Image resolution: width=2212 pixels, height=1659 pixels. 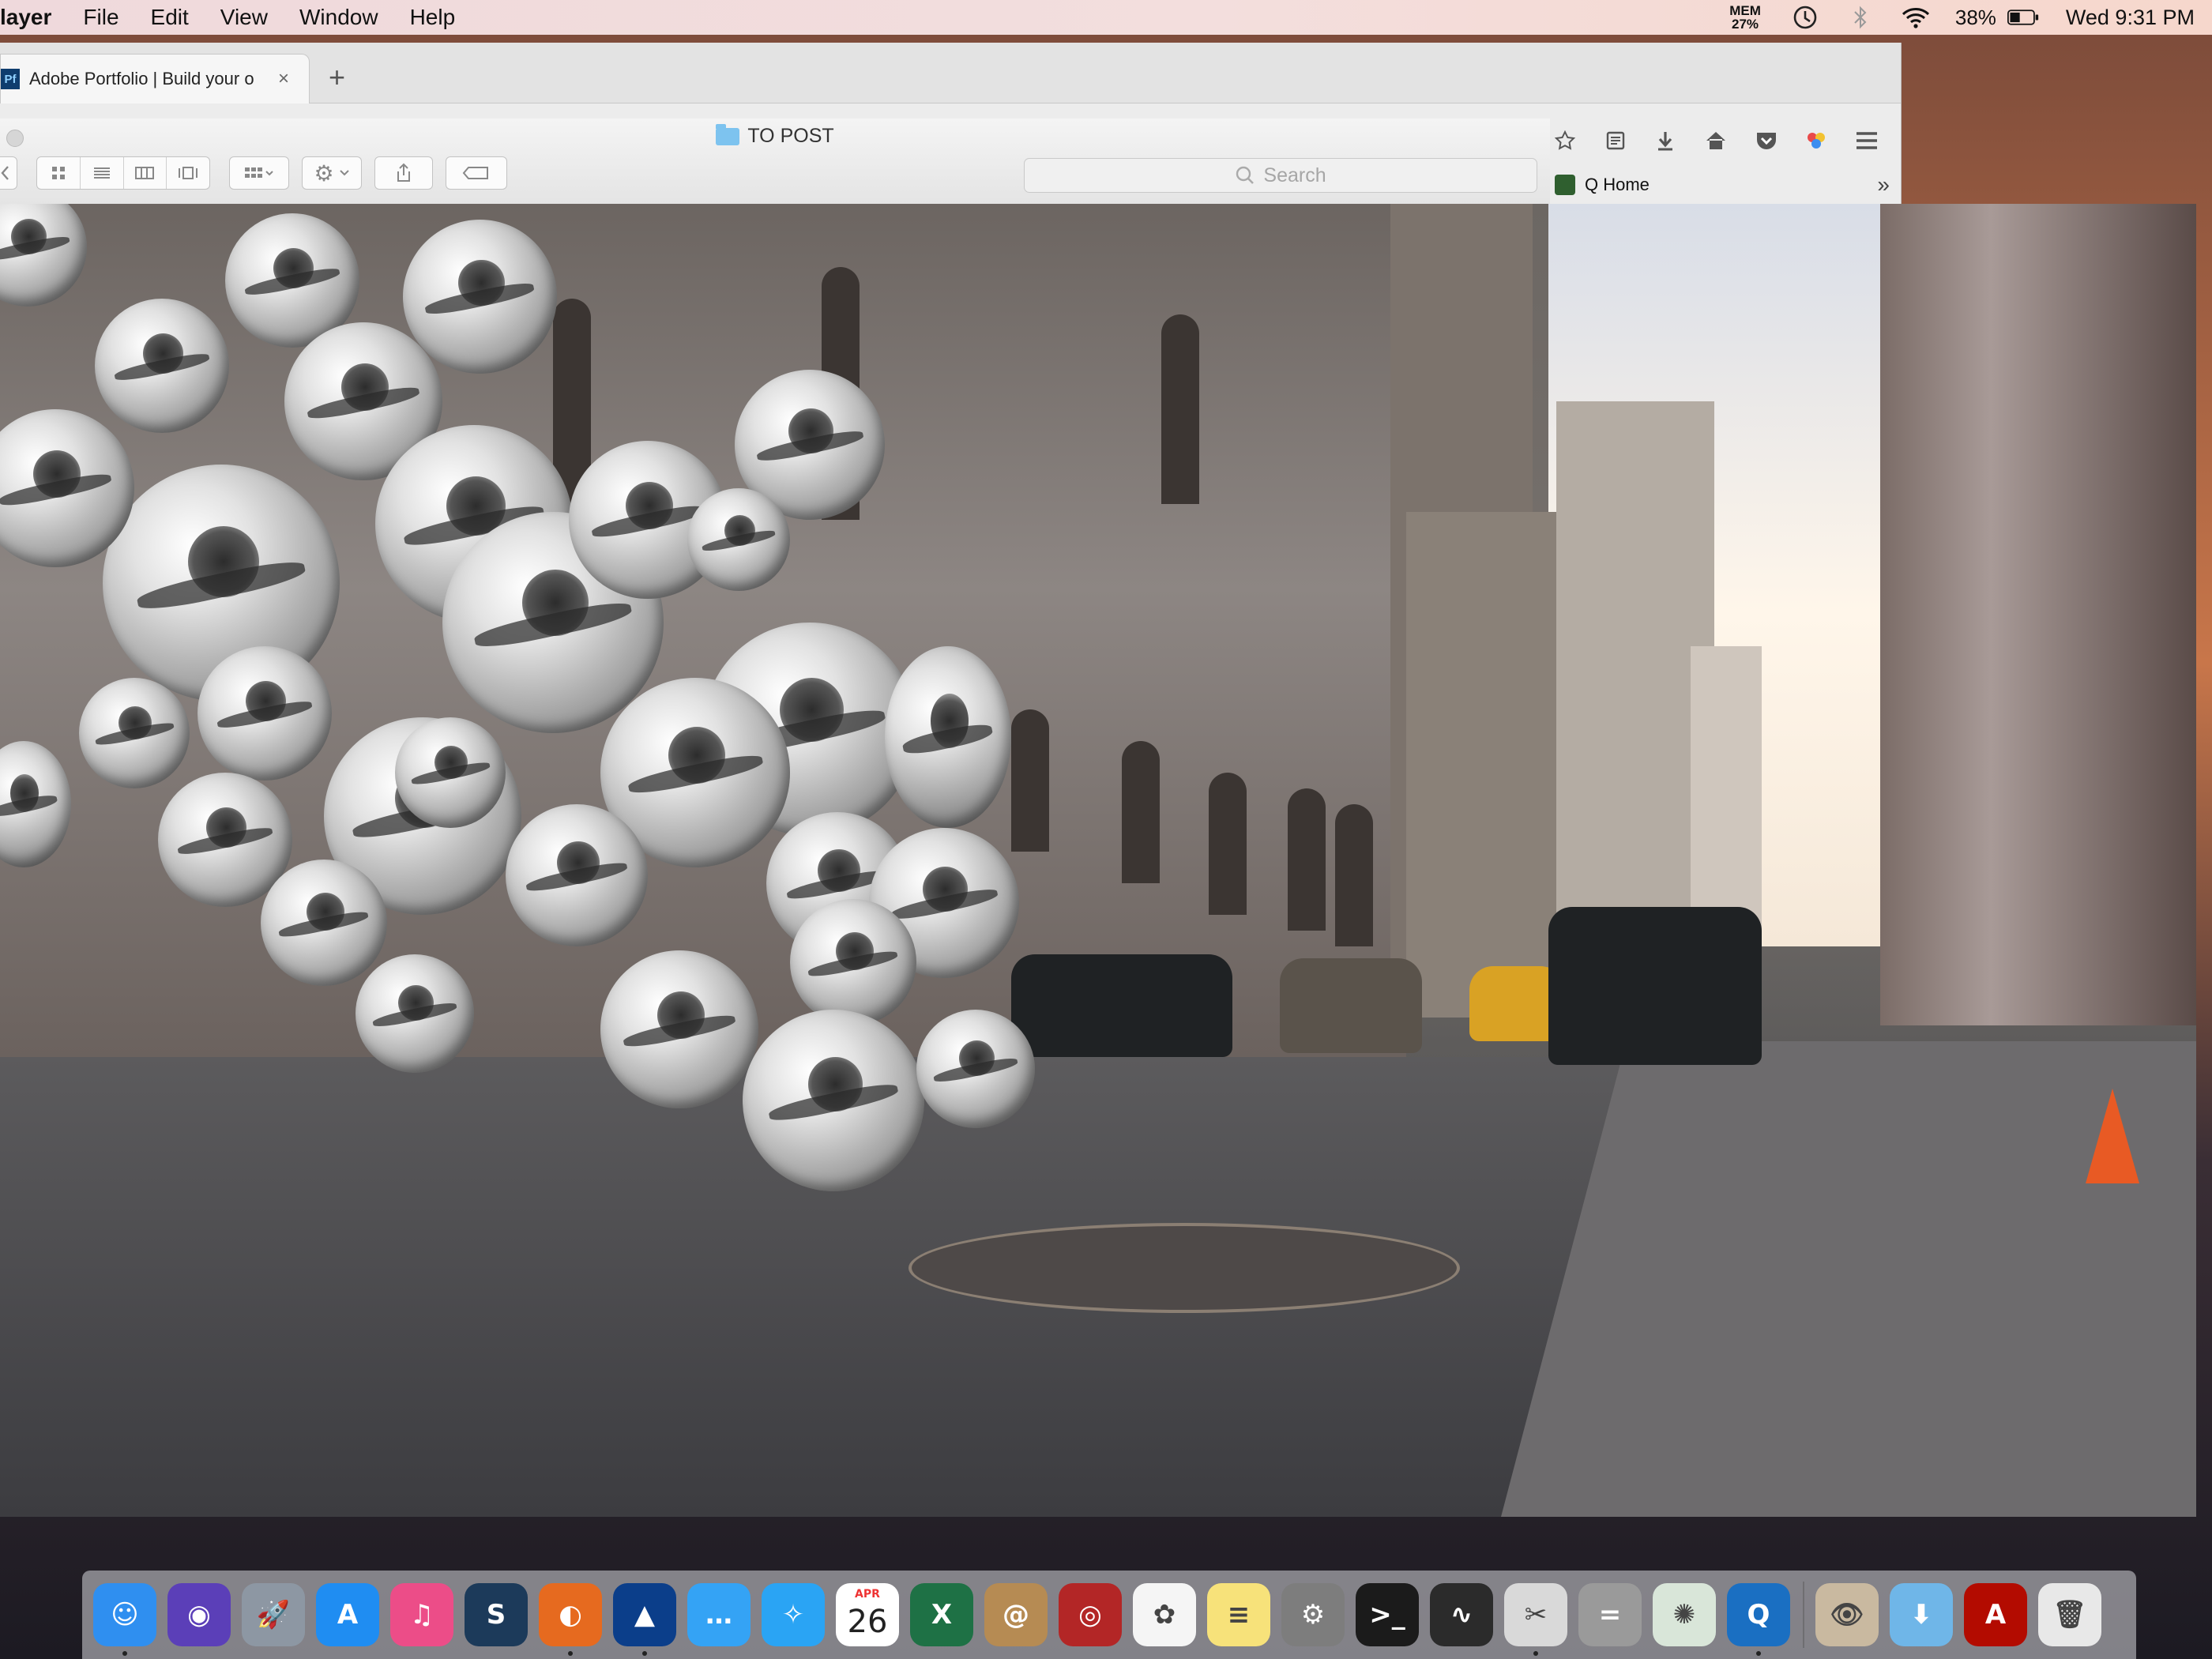 I want to click on icon-view-icon, so click(x=59, y=173).